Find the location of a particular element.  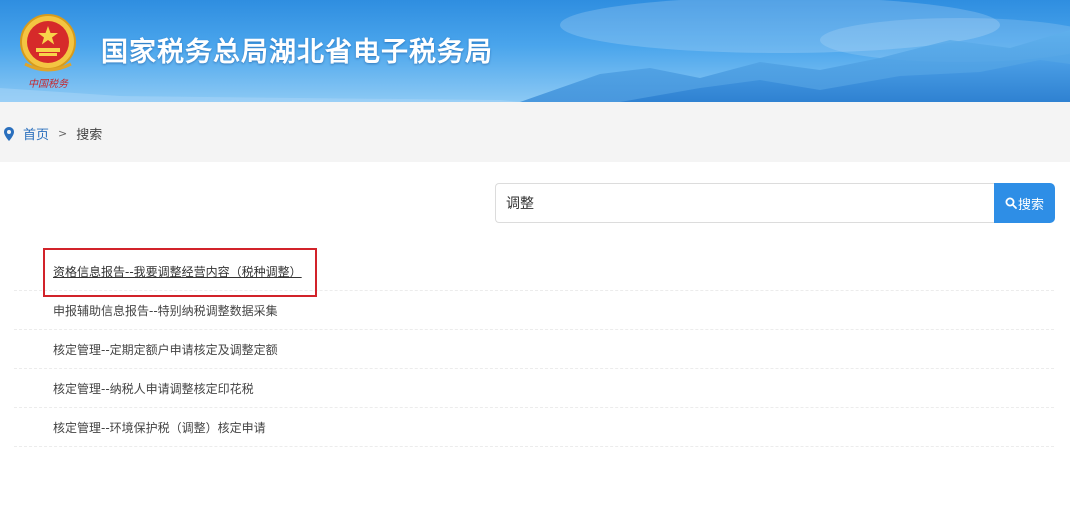

search-button-label: 搜索 is located at coordinates (1030, 205).